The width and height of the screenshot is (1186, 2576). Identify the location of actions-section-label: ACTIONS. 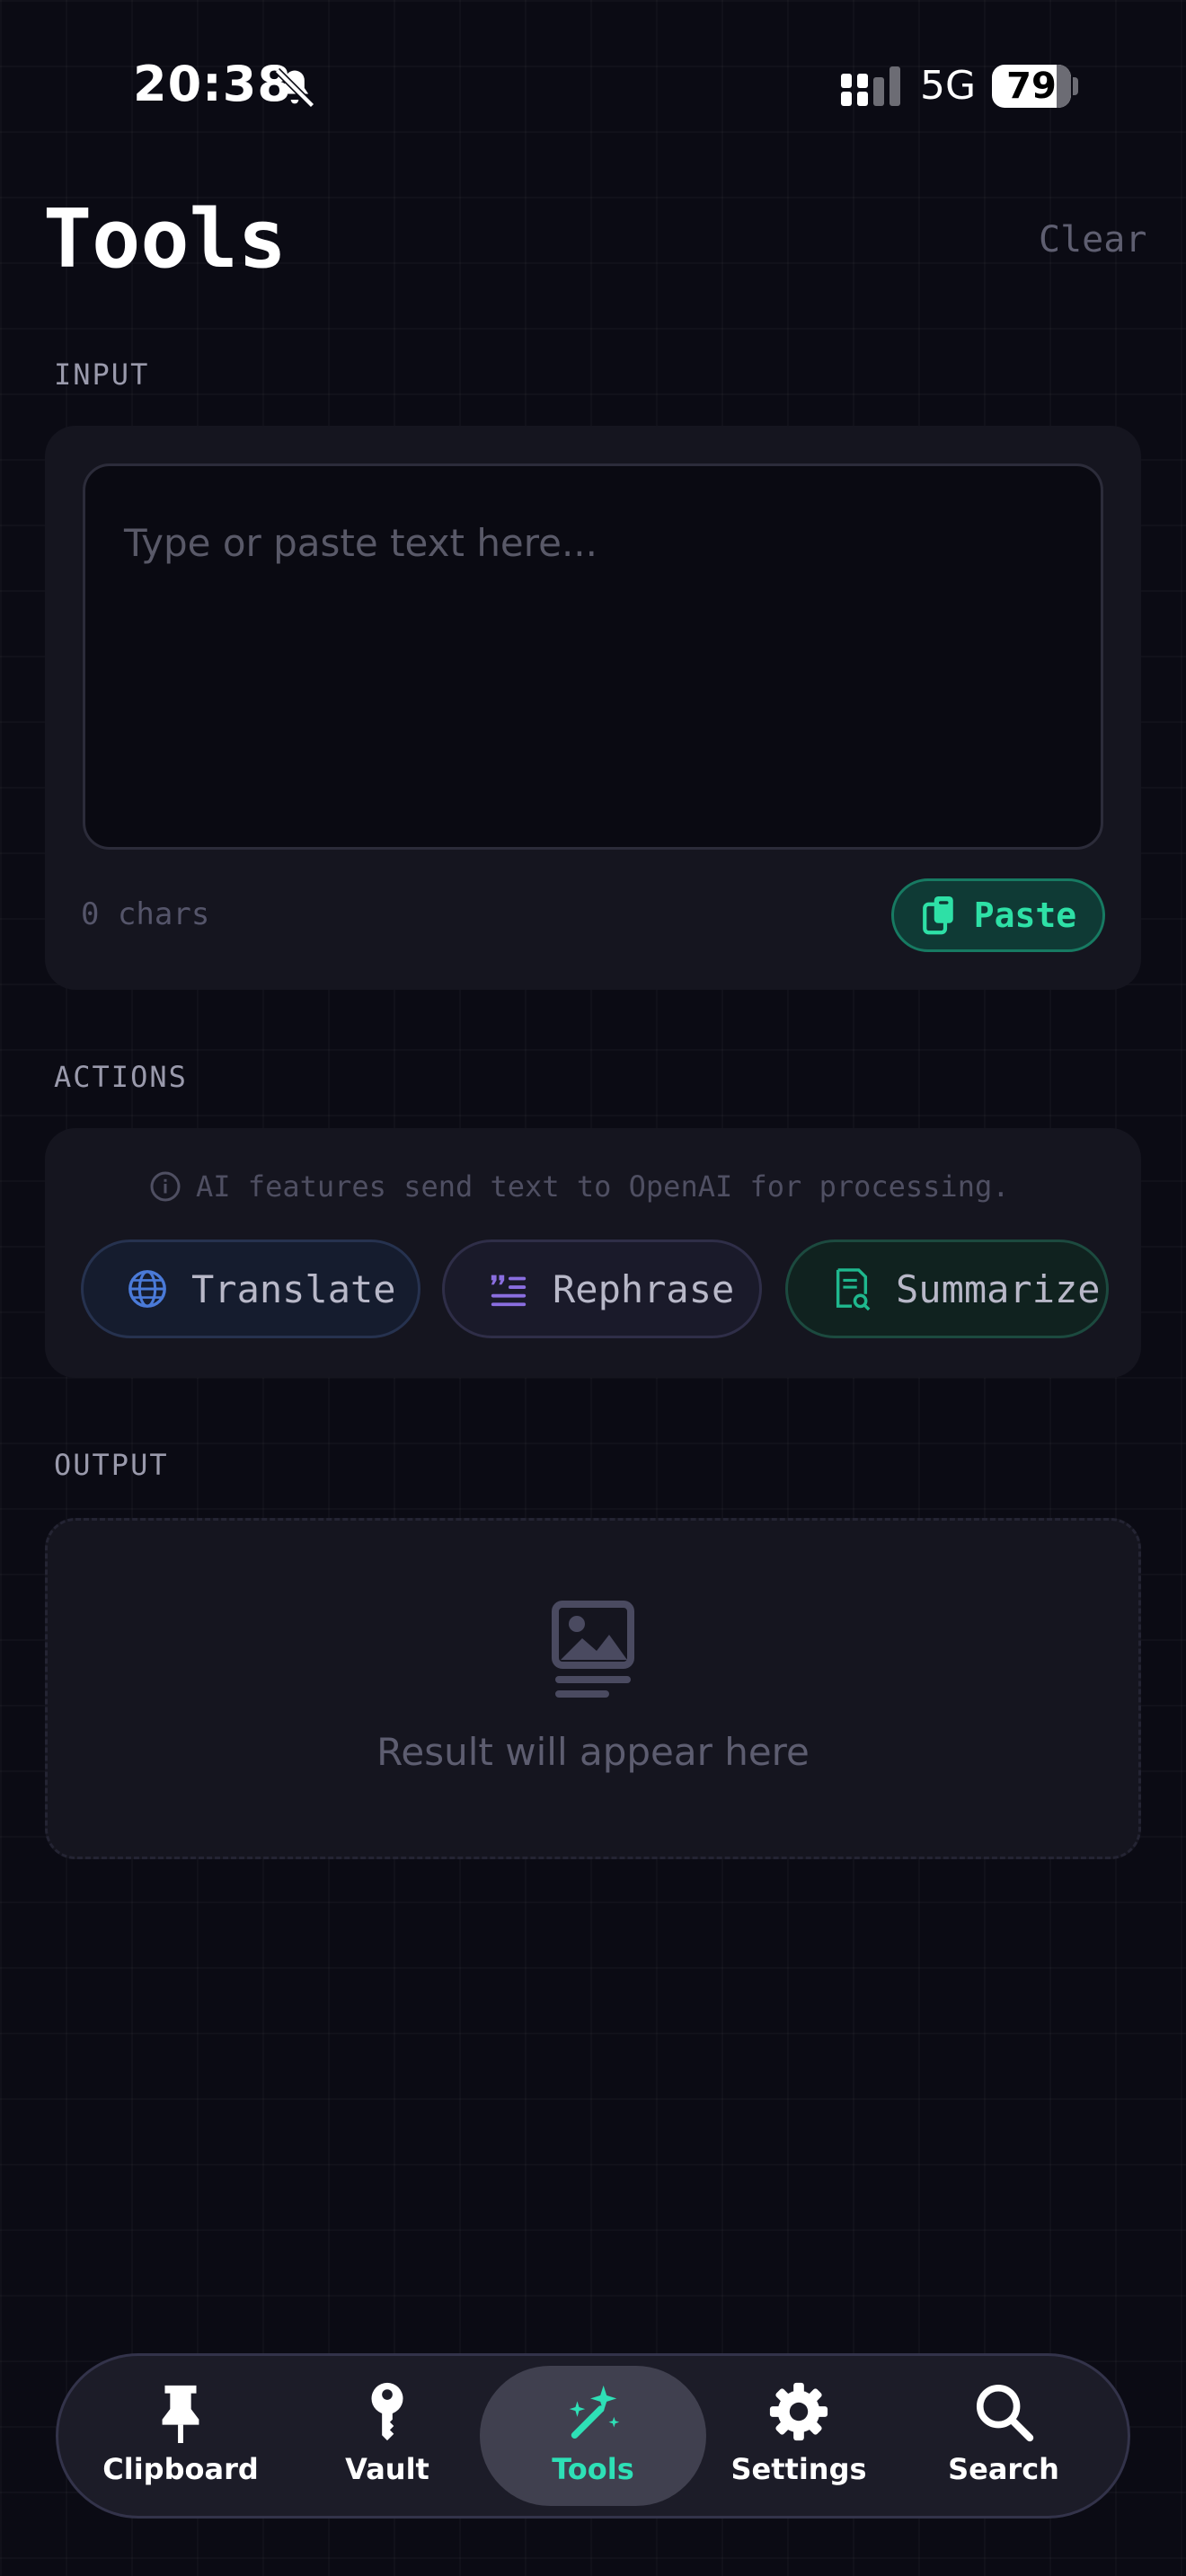
(121, 1077).